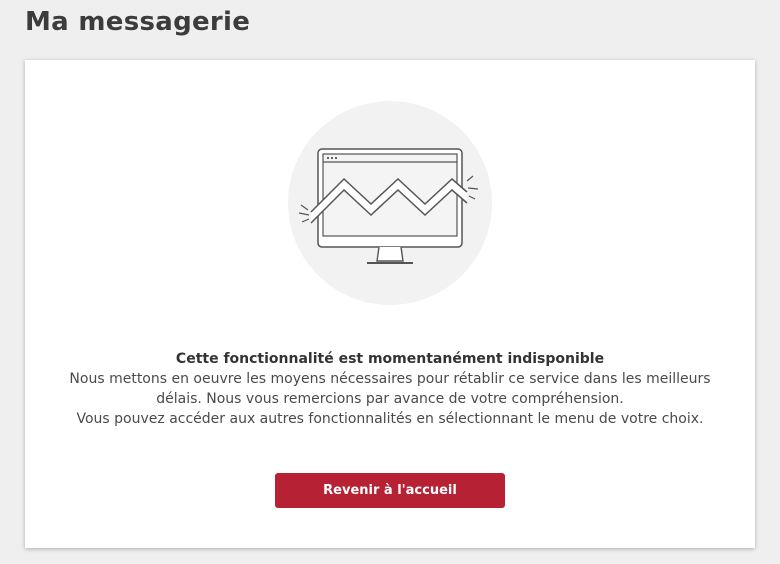 The image size is (780, 564). Describe the element at coordinates (138, 22) in the screenshot. I see `page-title: Ma messagerie` at that location.